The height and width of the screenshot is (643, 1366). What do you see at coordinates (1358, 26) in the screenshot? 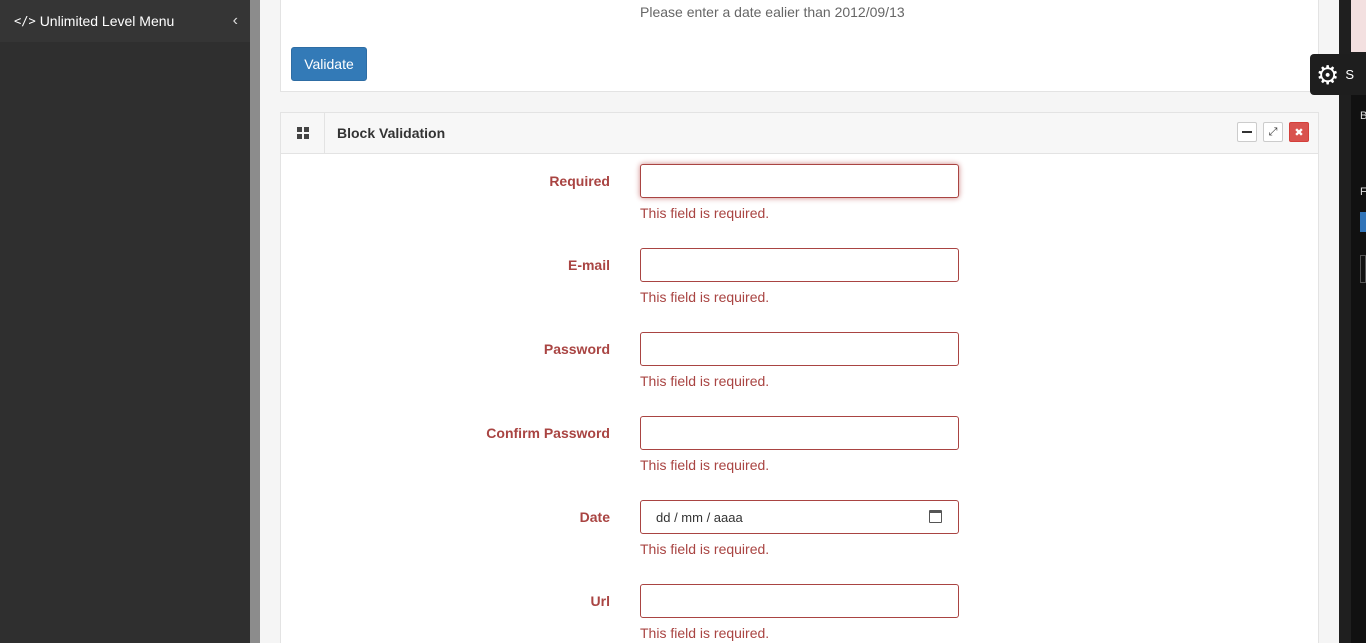
I see `alert-strip` at bounding box center [1358, 26].